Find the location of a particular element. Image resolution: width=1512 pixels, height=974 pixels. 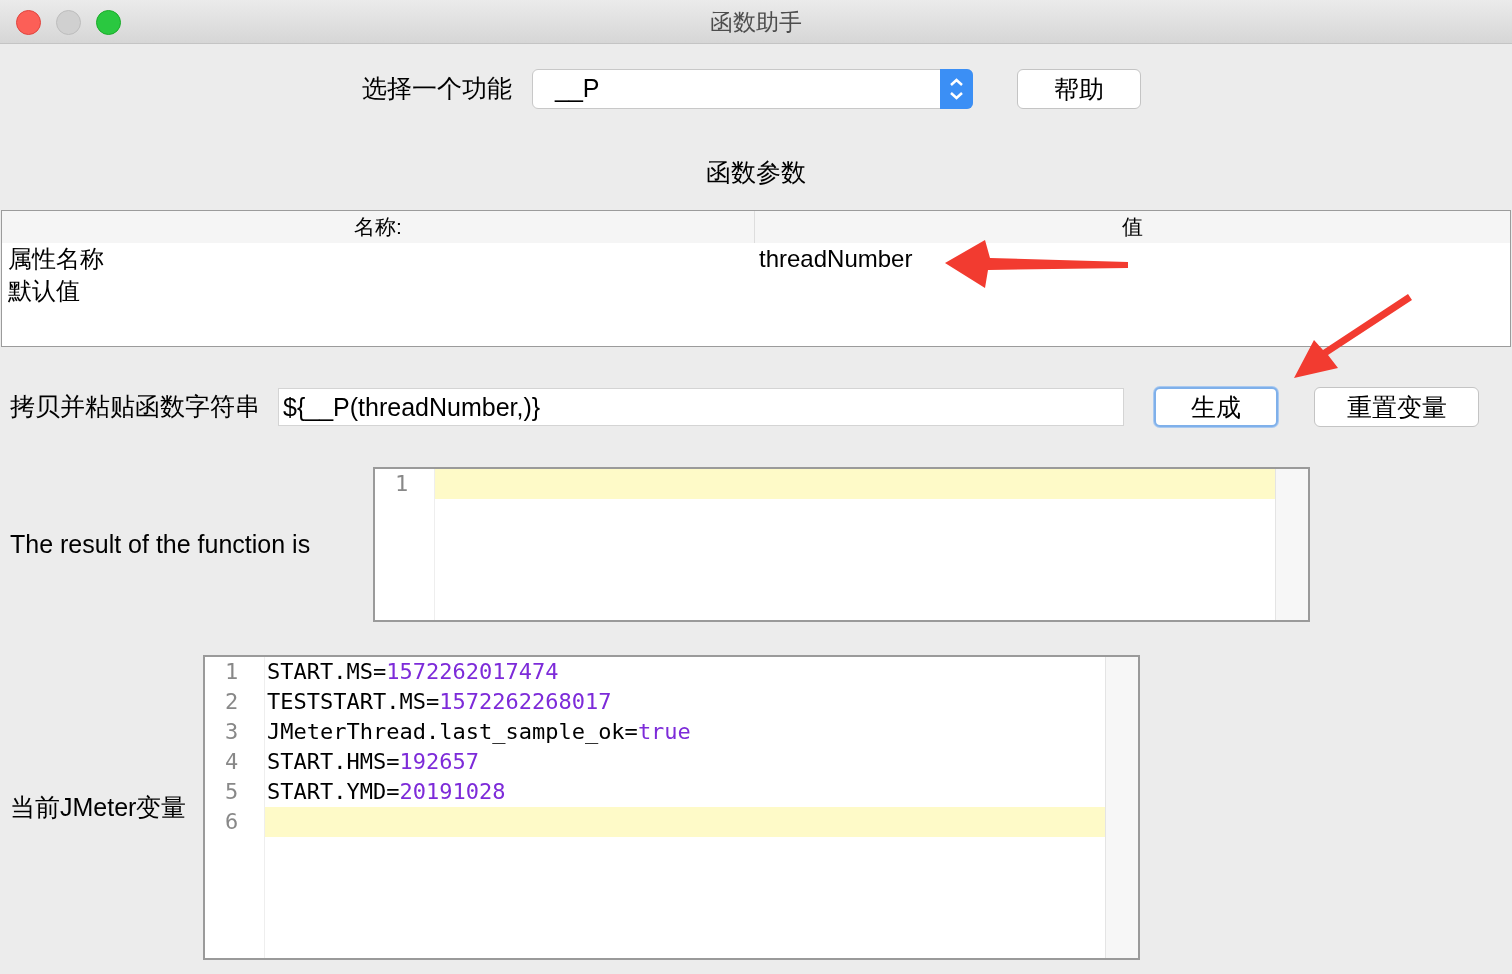

code-line: START.HMS=192657 is located at coordinates (373, 761).